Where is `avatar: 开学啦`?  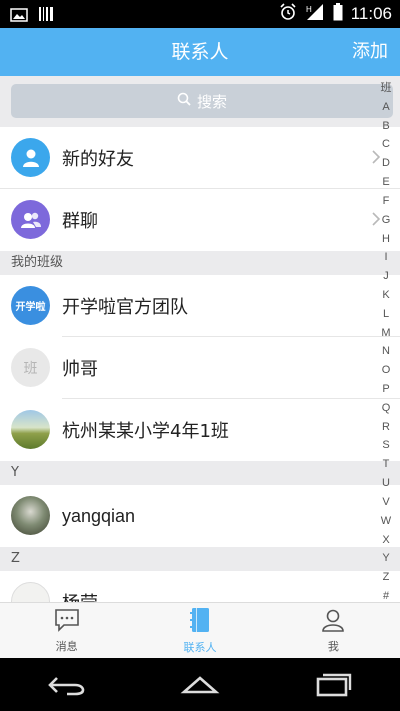
avatar: 开学啦 is located at coordinates (30, 305).